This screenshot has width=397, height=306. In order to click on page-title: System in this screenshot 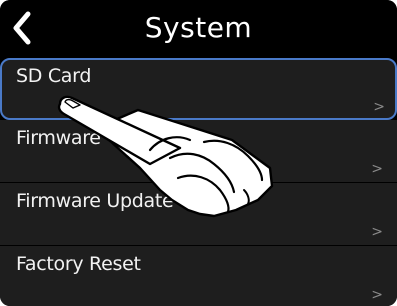, I will do `click(198, 27)`.